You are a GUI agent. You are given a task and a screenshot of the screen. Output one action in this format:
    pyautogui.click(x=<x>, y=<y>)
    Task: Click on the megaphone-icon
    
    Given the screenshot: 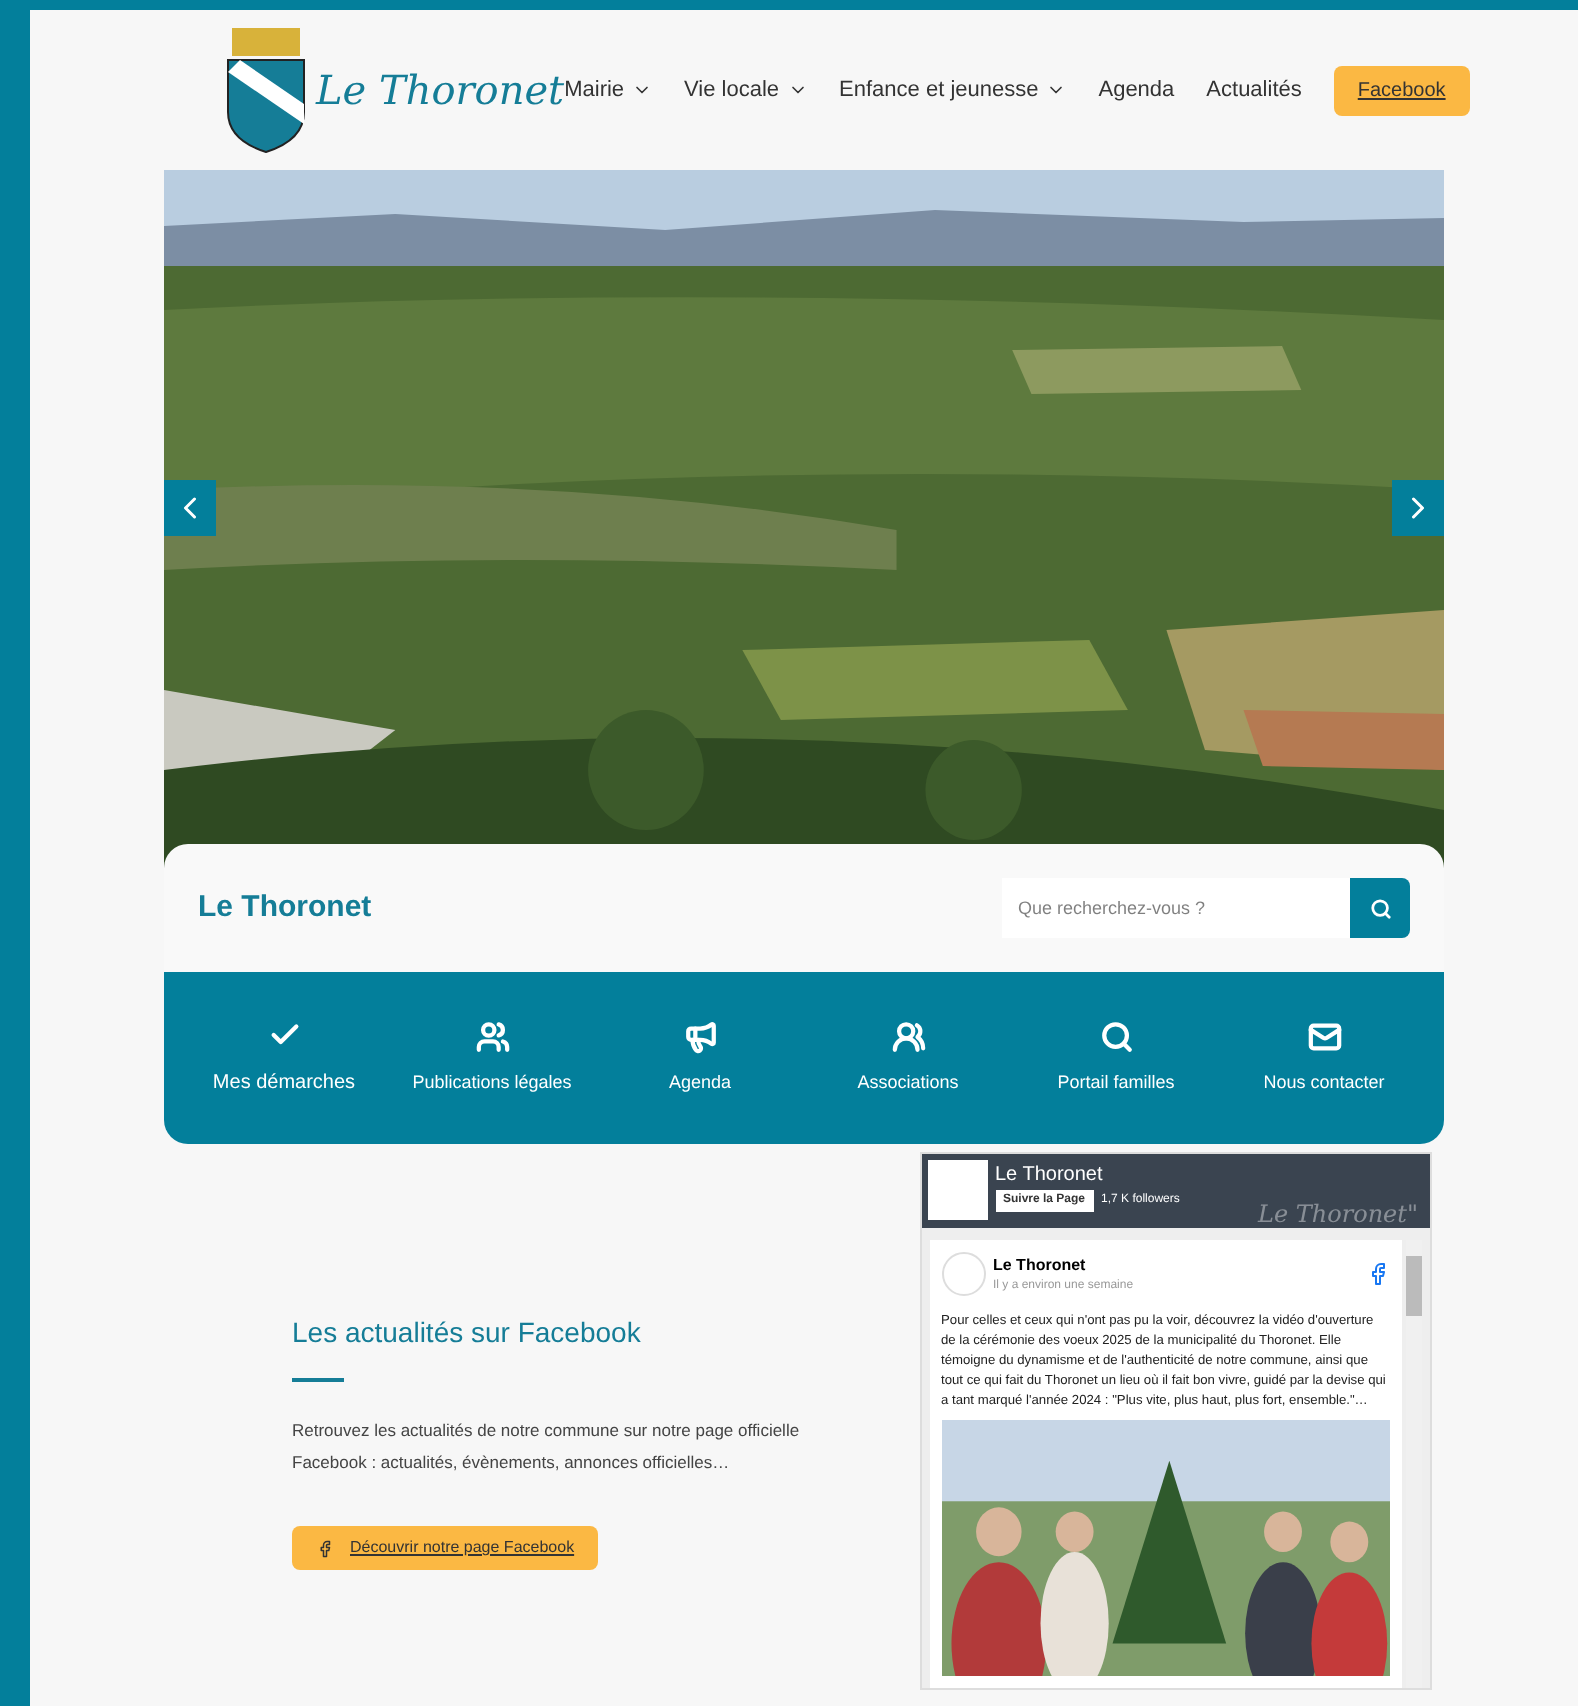 What is the action you would take?
    pyautogui.click(x=700, y=1036)
    